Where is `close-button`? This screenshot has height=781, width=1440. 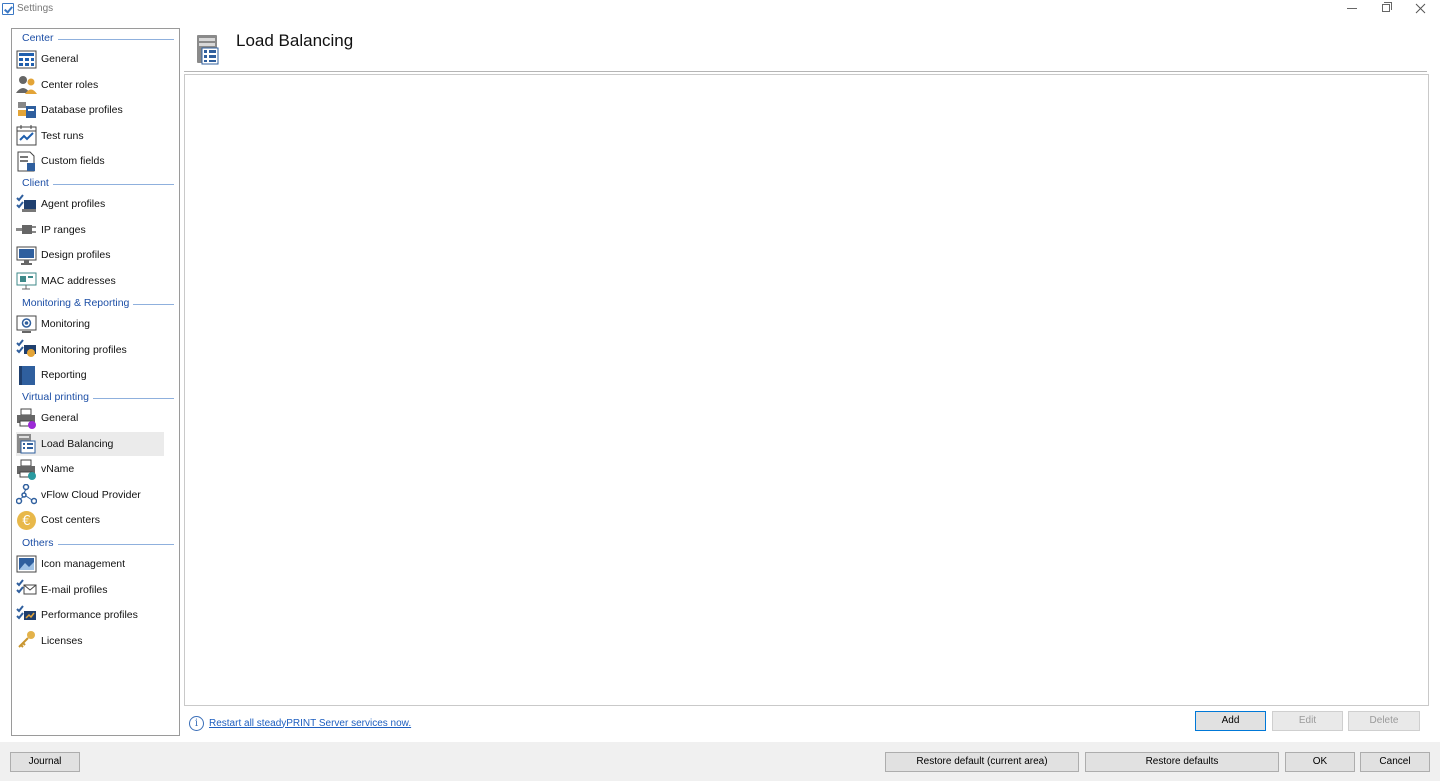
close-button is located at coordinates (1421, 9).